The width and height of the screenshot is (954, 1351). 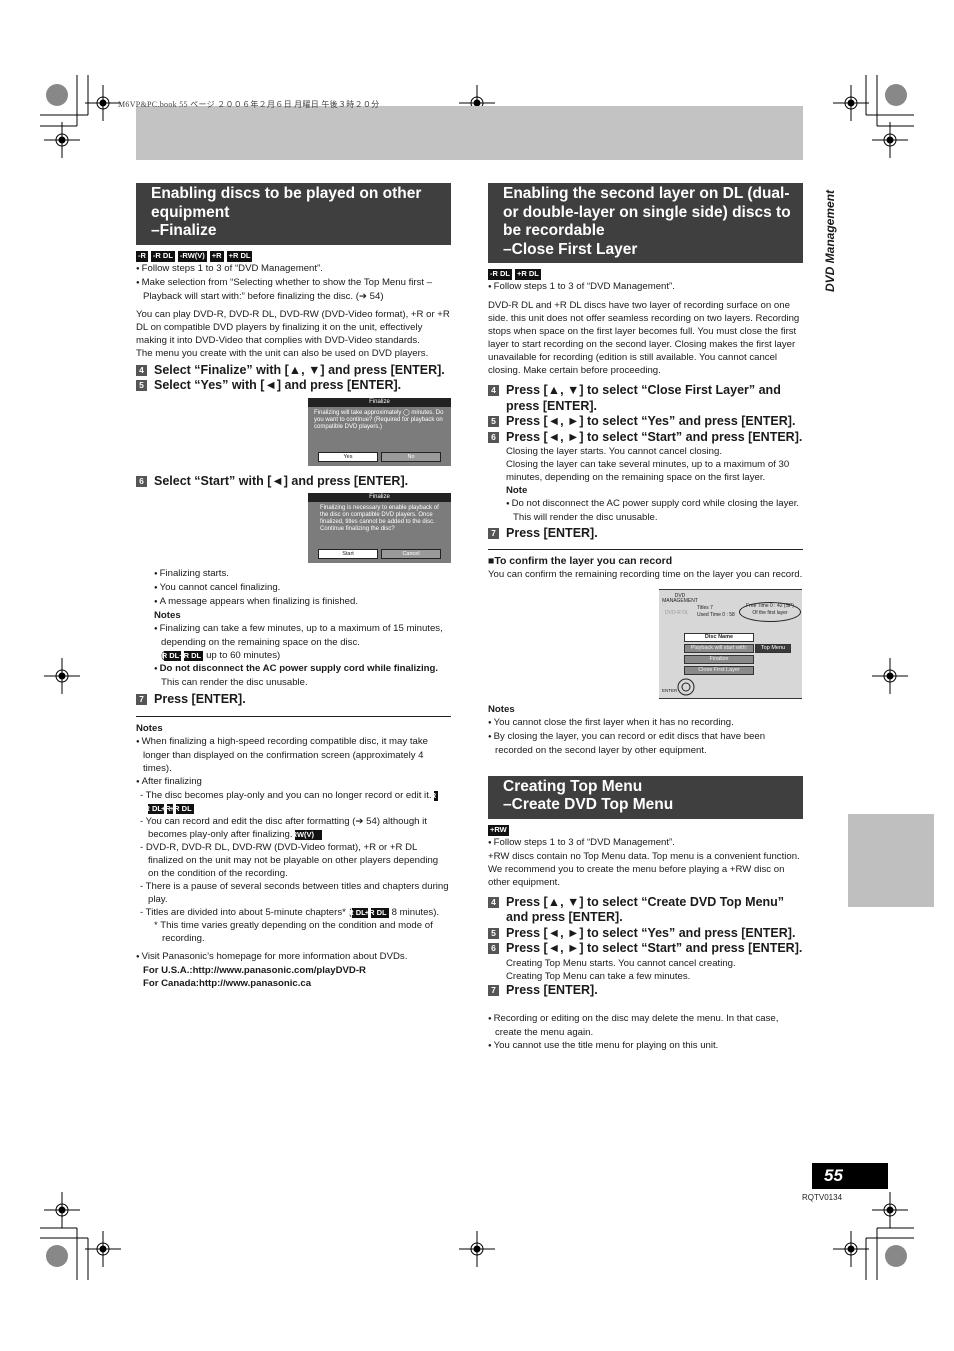 I want to click on titles-value: 7, so click(x=711, y=607).